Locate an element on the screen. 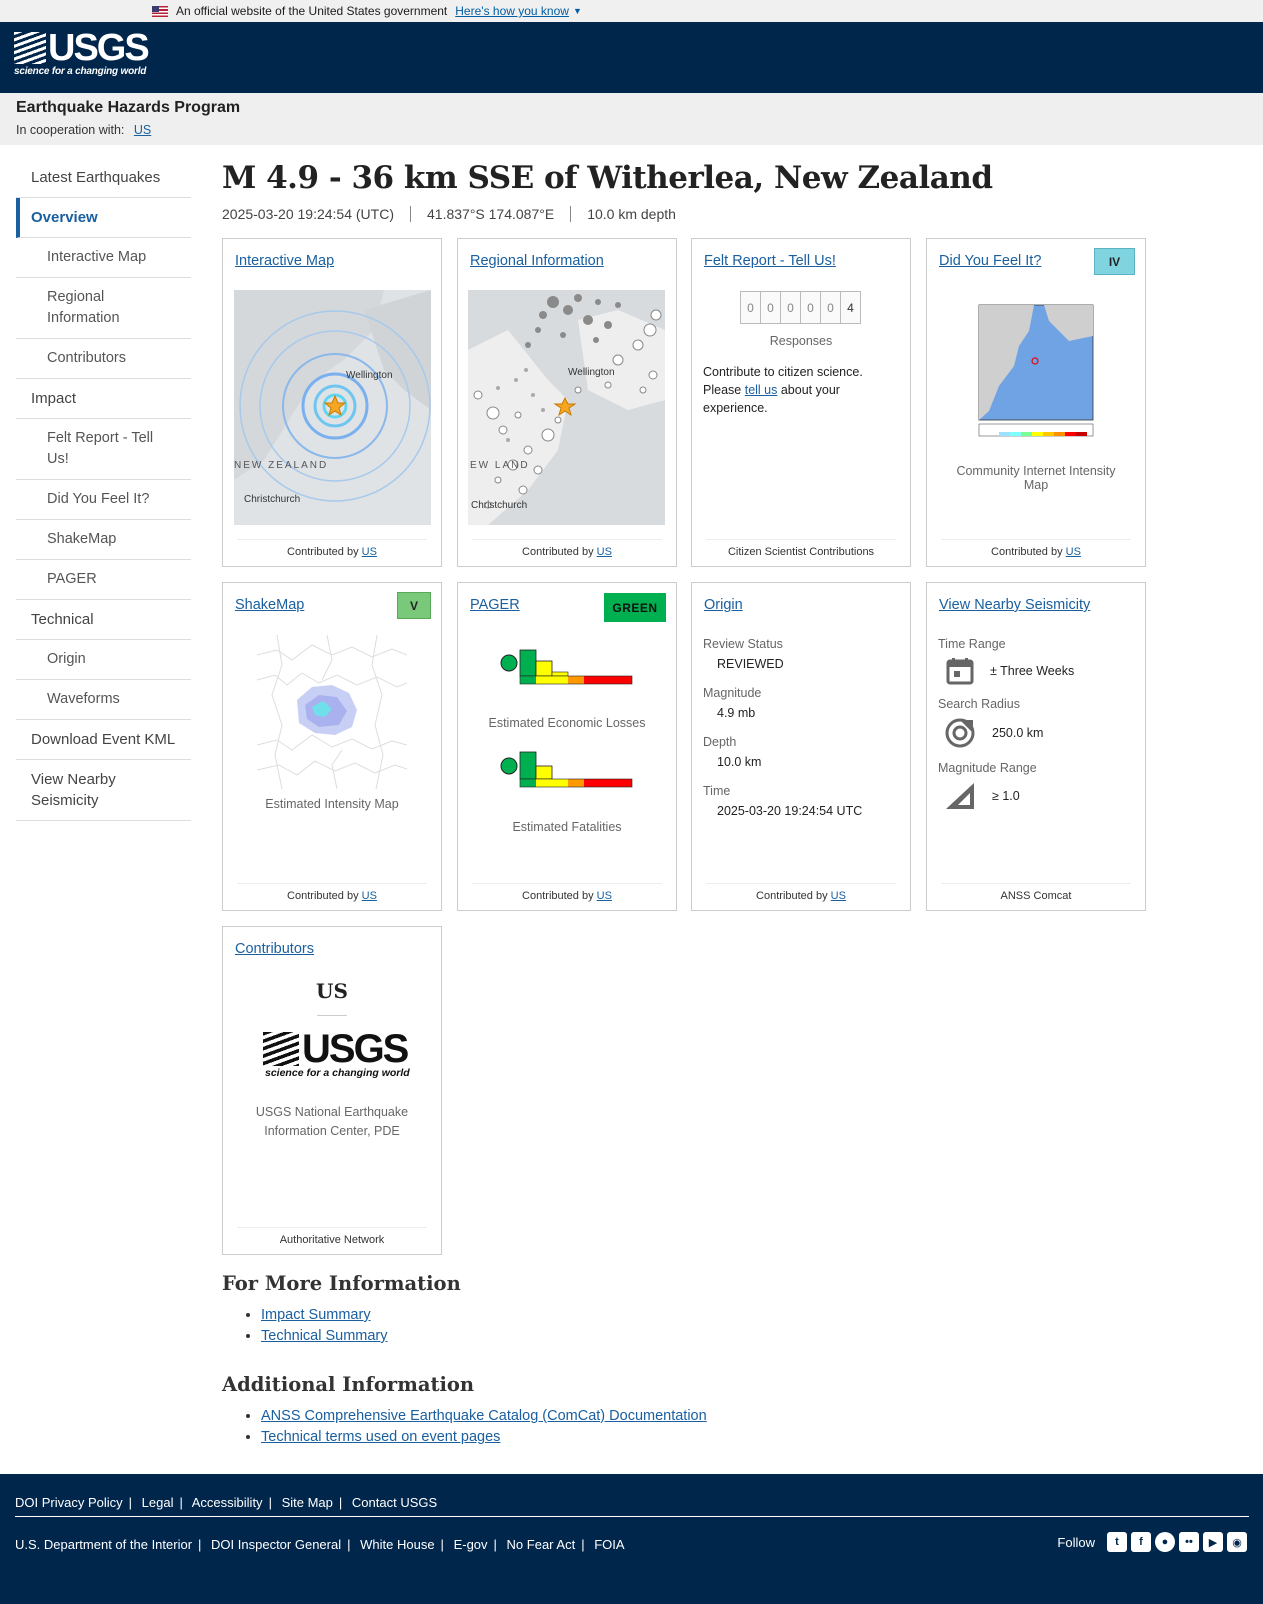 Image resolution: width=1263 pixels, height=1604 pixels. usgs-logo: USGS science for a changing world is located at coordinates (82, 52).